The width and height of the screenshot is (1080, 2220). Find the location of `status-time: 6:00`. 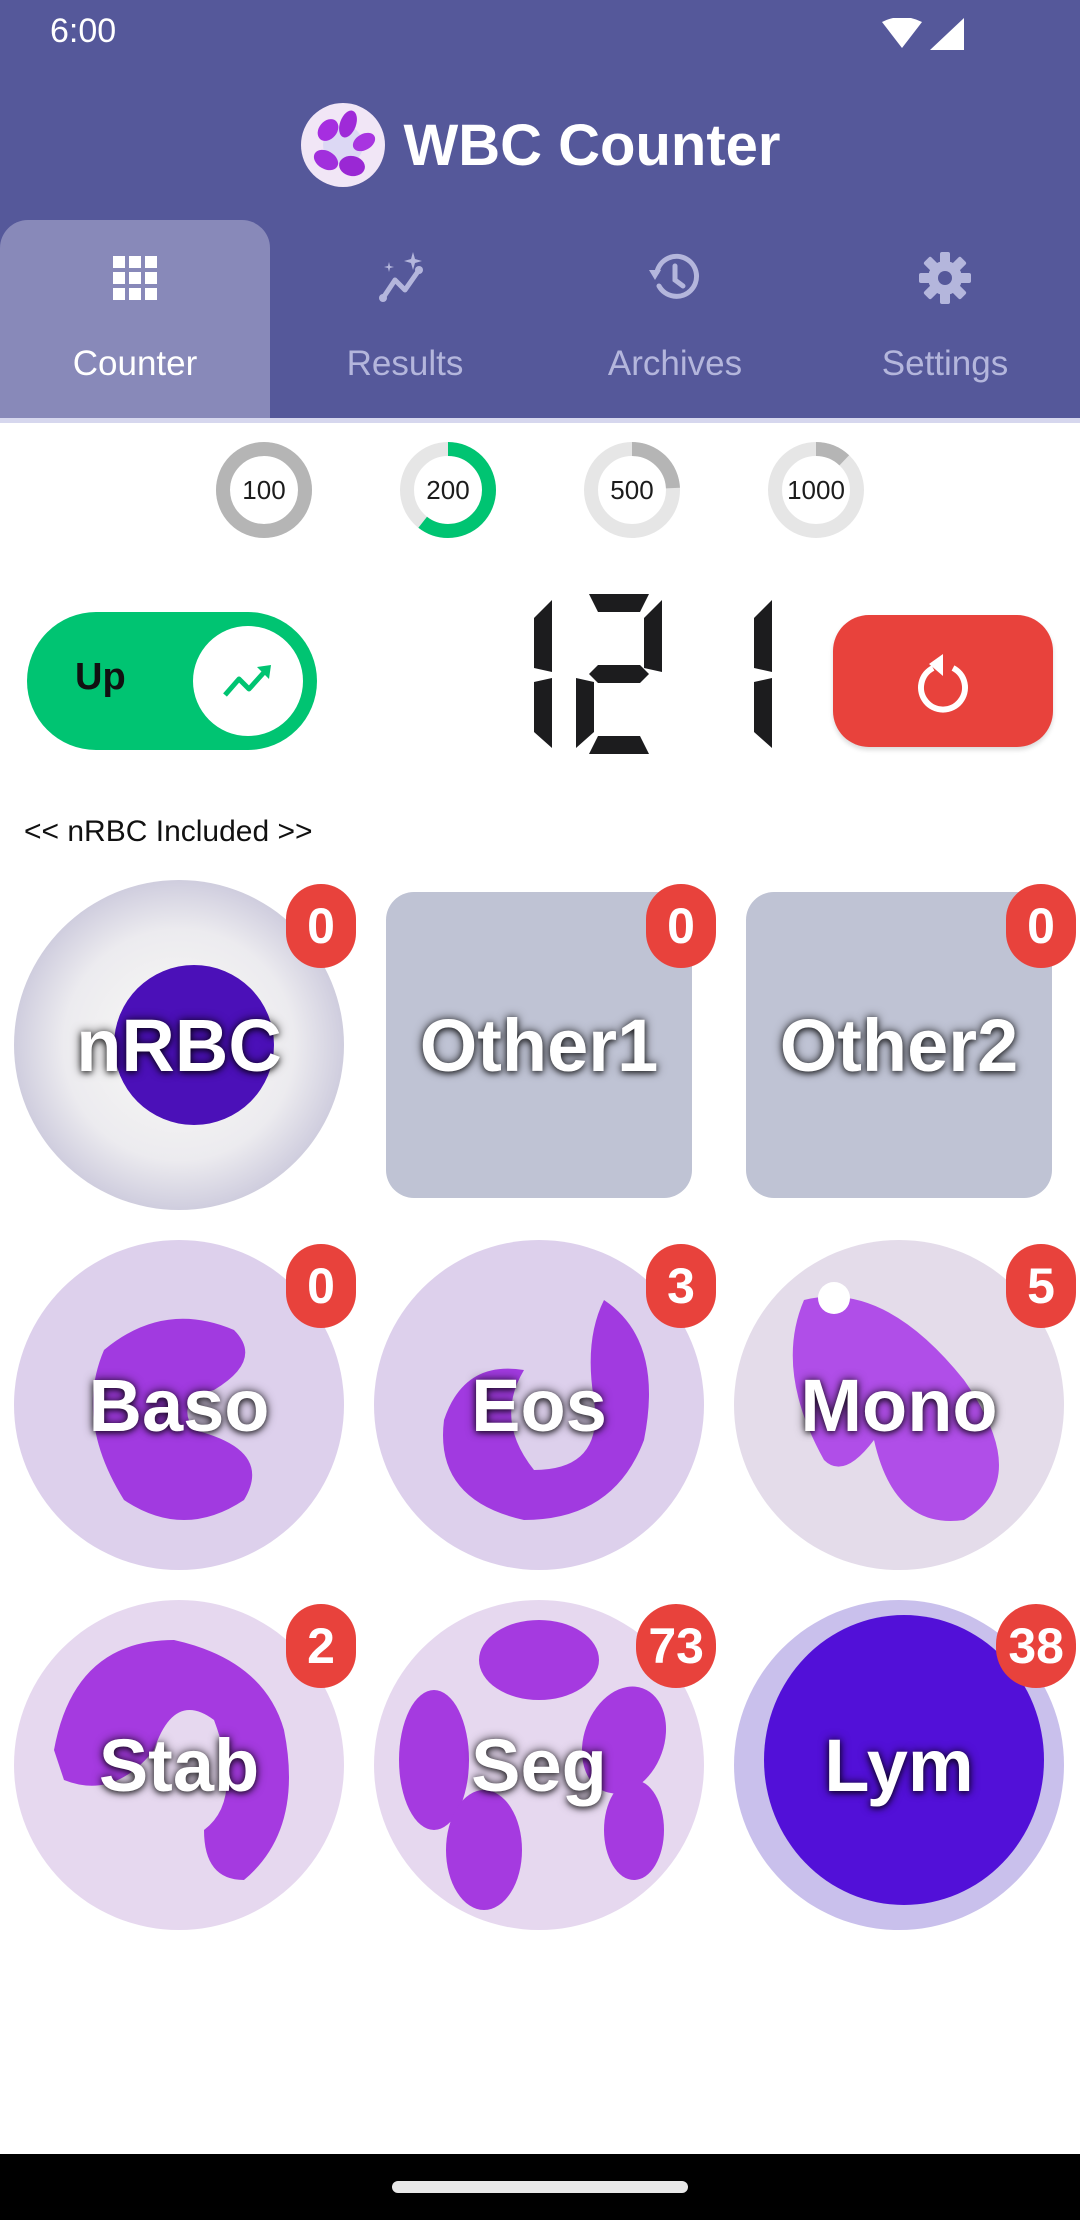

status-time: 6:00 is located at coordinates (83, 31).